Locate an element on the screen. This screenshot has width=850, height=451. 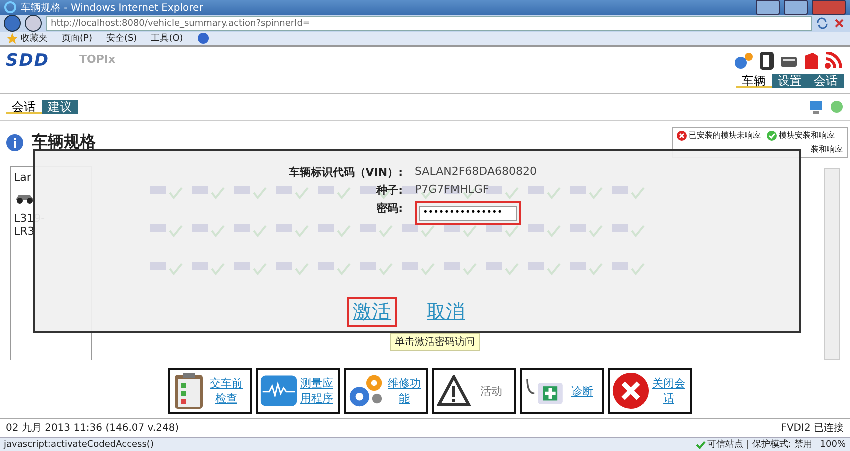
star-icon is located at coordinates (12, 38).